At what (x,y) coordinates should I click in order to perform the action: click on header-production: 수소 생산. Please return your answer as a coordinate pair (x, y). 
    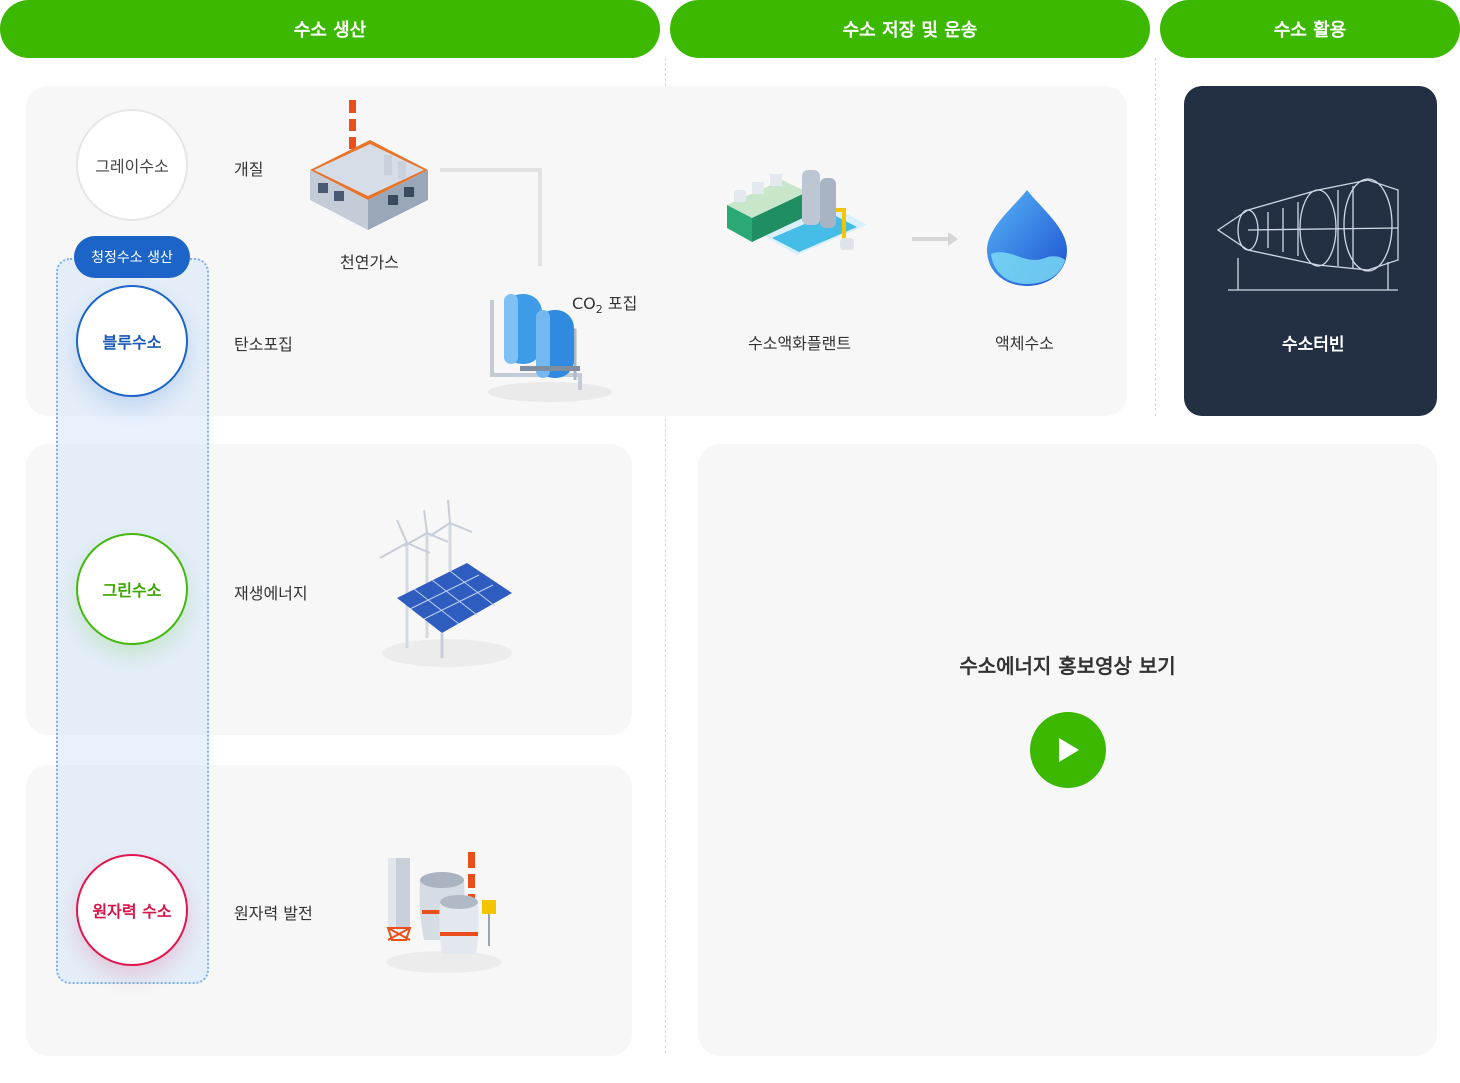
    Looking at the image, I should click on (330, 29).